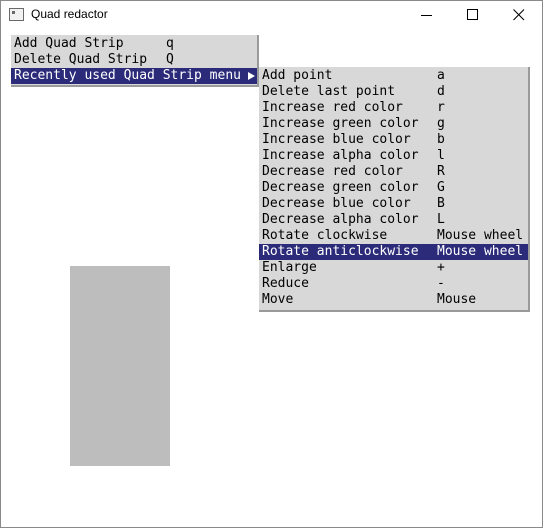 The width and height of the screenshot is (543, 528). I want to click on menu-item-enlarge: Enlarge +, so click(393, 268).